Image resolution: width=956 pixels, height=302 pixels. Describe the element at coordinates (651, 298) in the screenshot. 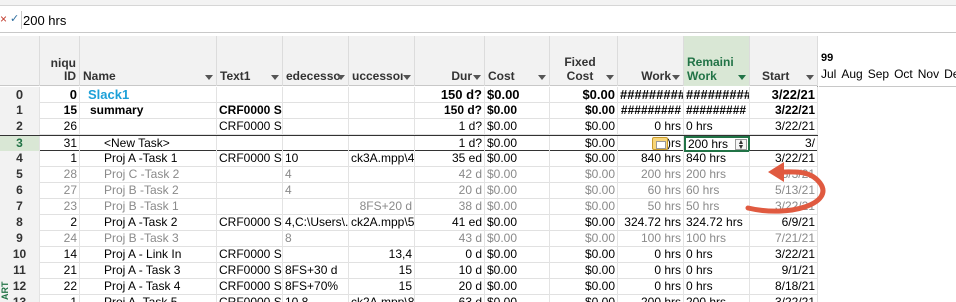

I see `cell-work: 200 hrs` at that location.